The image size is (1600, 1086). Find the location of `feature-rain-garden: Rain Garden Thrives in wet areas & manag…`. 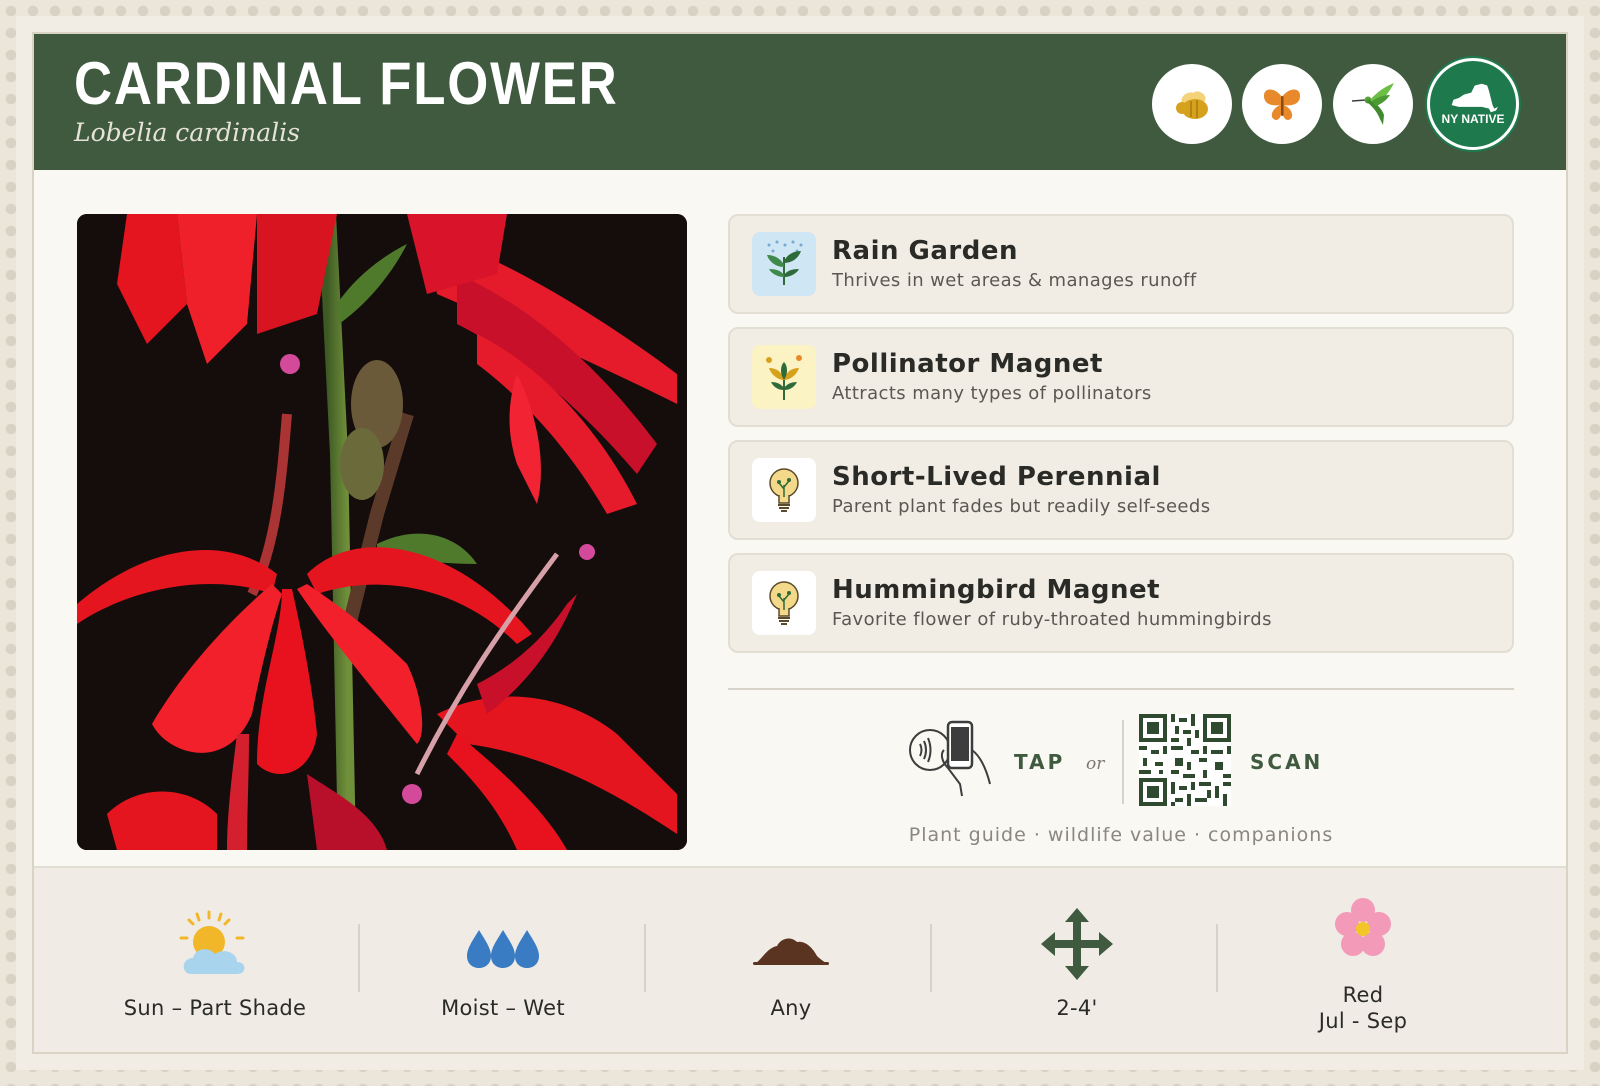

feature-rain-garden: Rain Garden Thrives in wet areas & manag… is located at coordinates (1121, 264).